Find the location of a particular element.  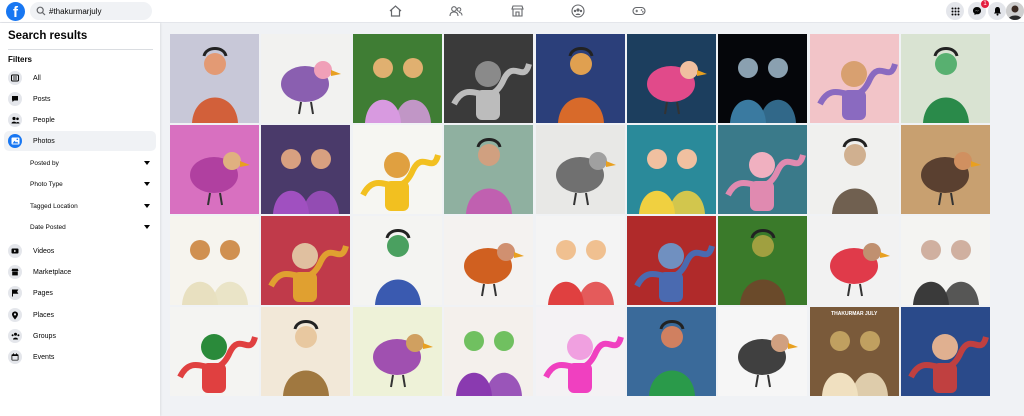

friends-tab is located at coordinates (456, 11).